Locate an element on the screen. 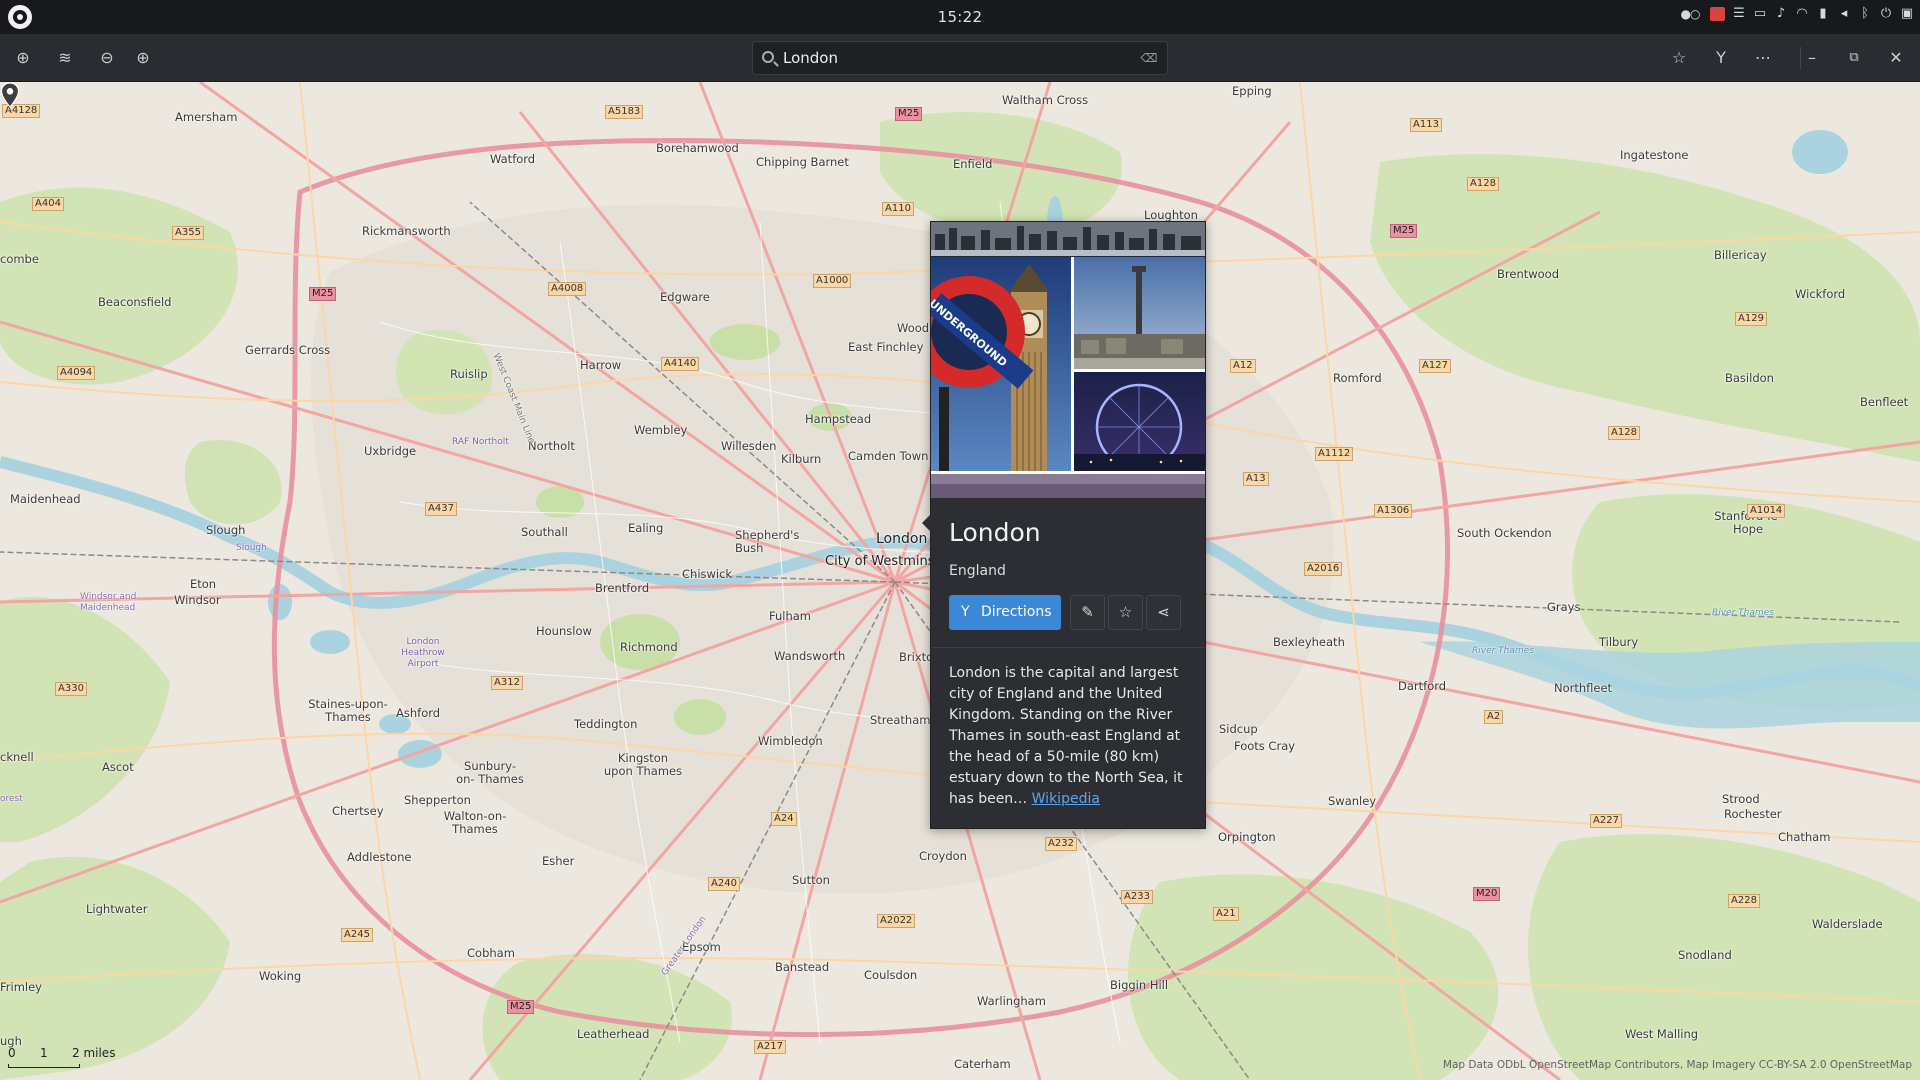 The image size is (1920, 1080). road-shield: A128 is located at coordinates (1483, 184).